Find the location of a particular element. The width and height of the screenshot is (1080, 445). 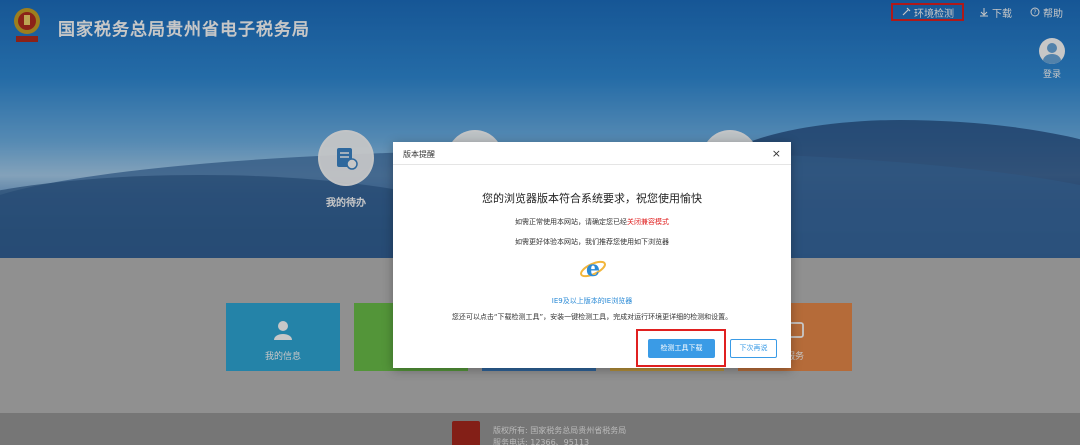

dialog-title: 您的浏览器版本符合系统要求，祝您使用愉快 is located at coordinates (592, 198).